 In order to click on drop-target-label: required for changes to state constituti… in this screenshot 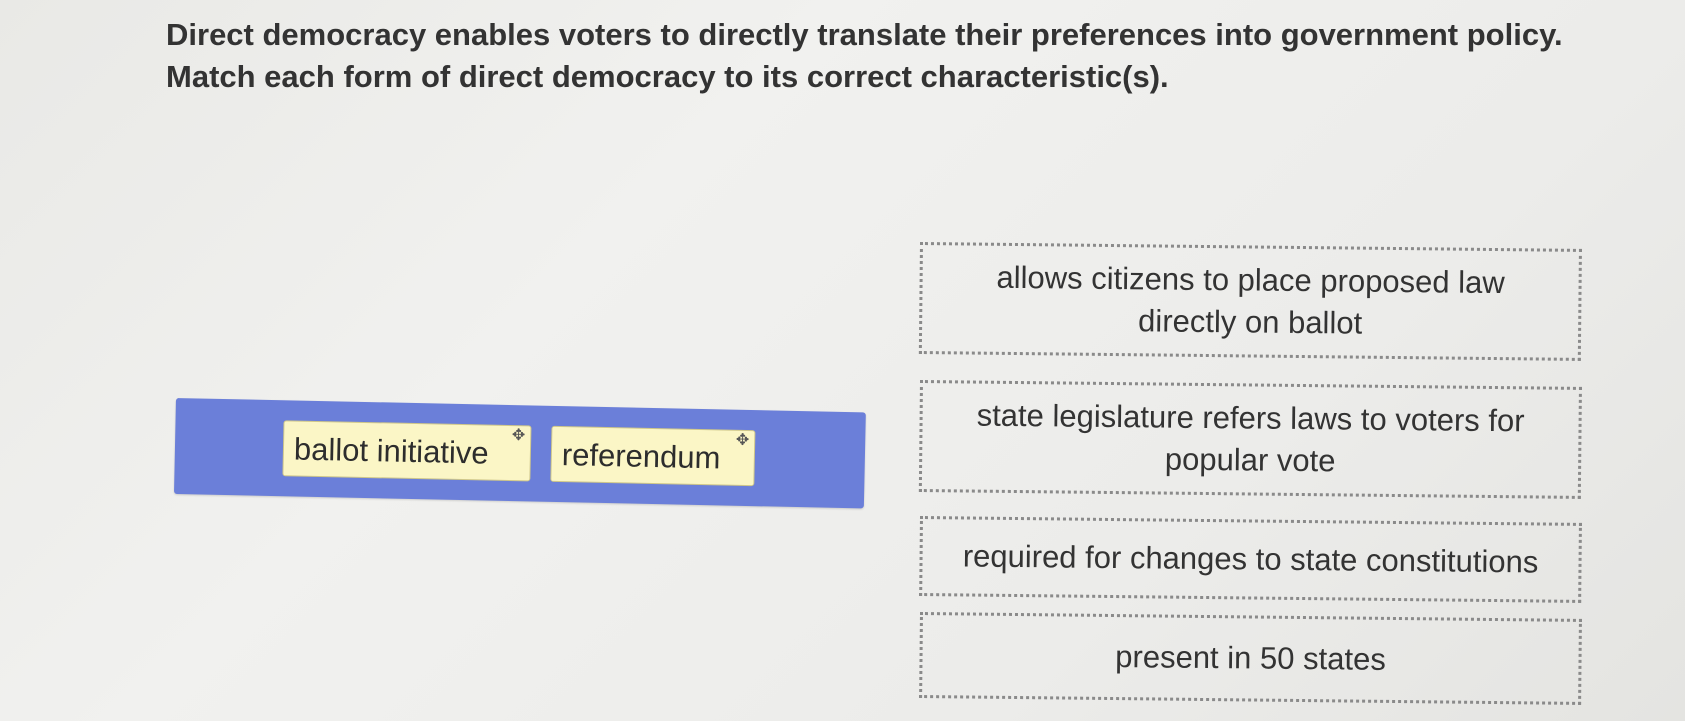, I will do `click(1250, 559)`.